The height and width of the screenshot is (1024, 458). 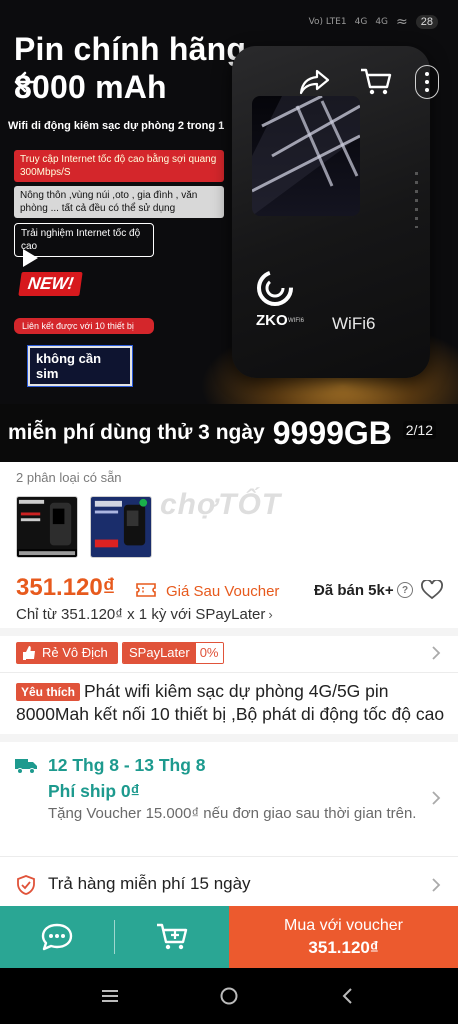 I want to click on back-arrow-icon, so click(x=26, y=82).